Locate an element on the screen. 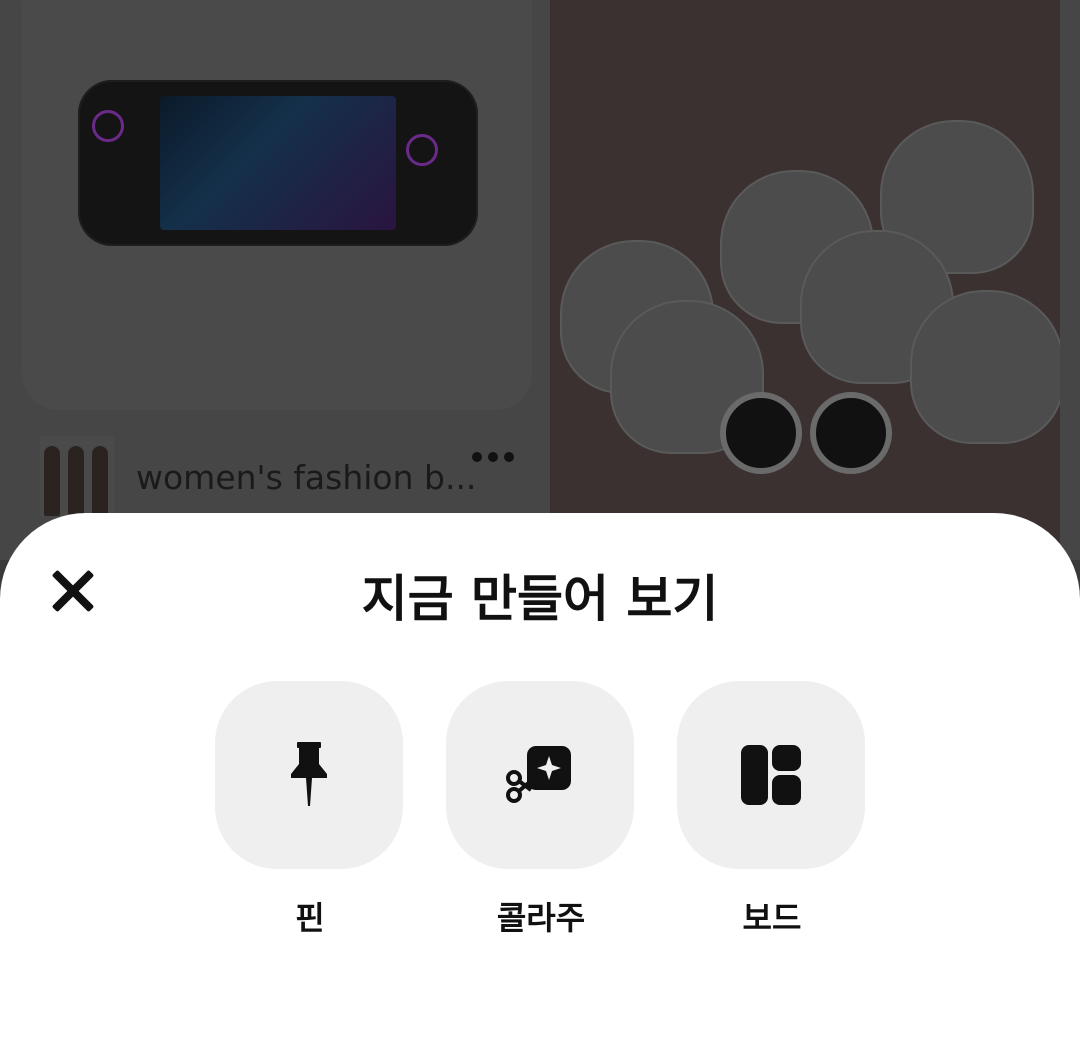 The width and height of the screenshot is (1080, 1043). create-pin-button: 핀 is located at coordinates (310, 810).